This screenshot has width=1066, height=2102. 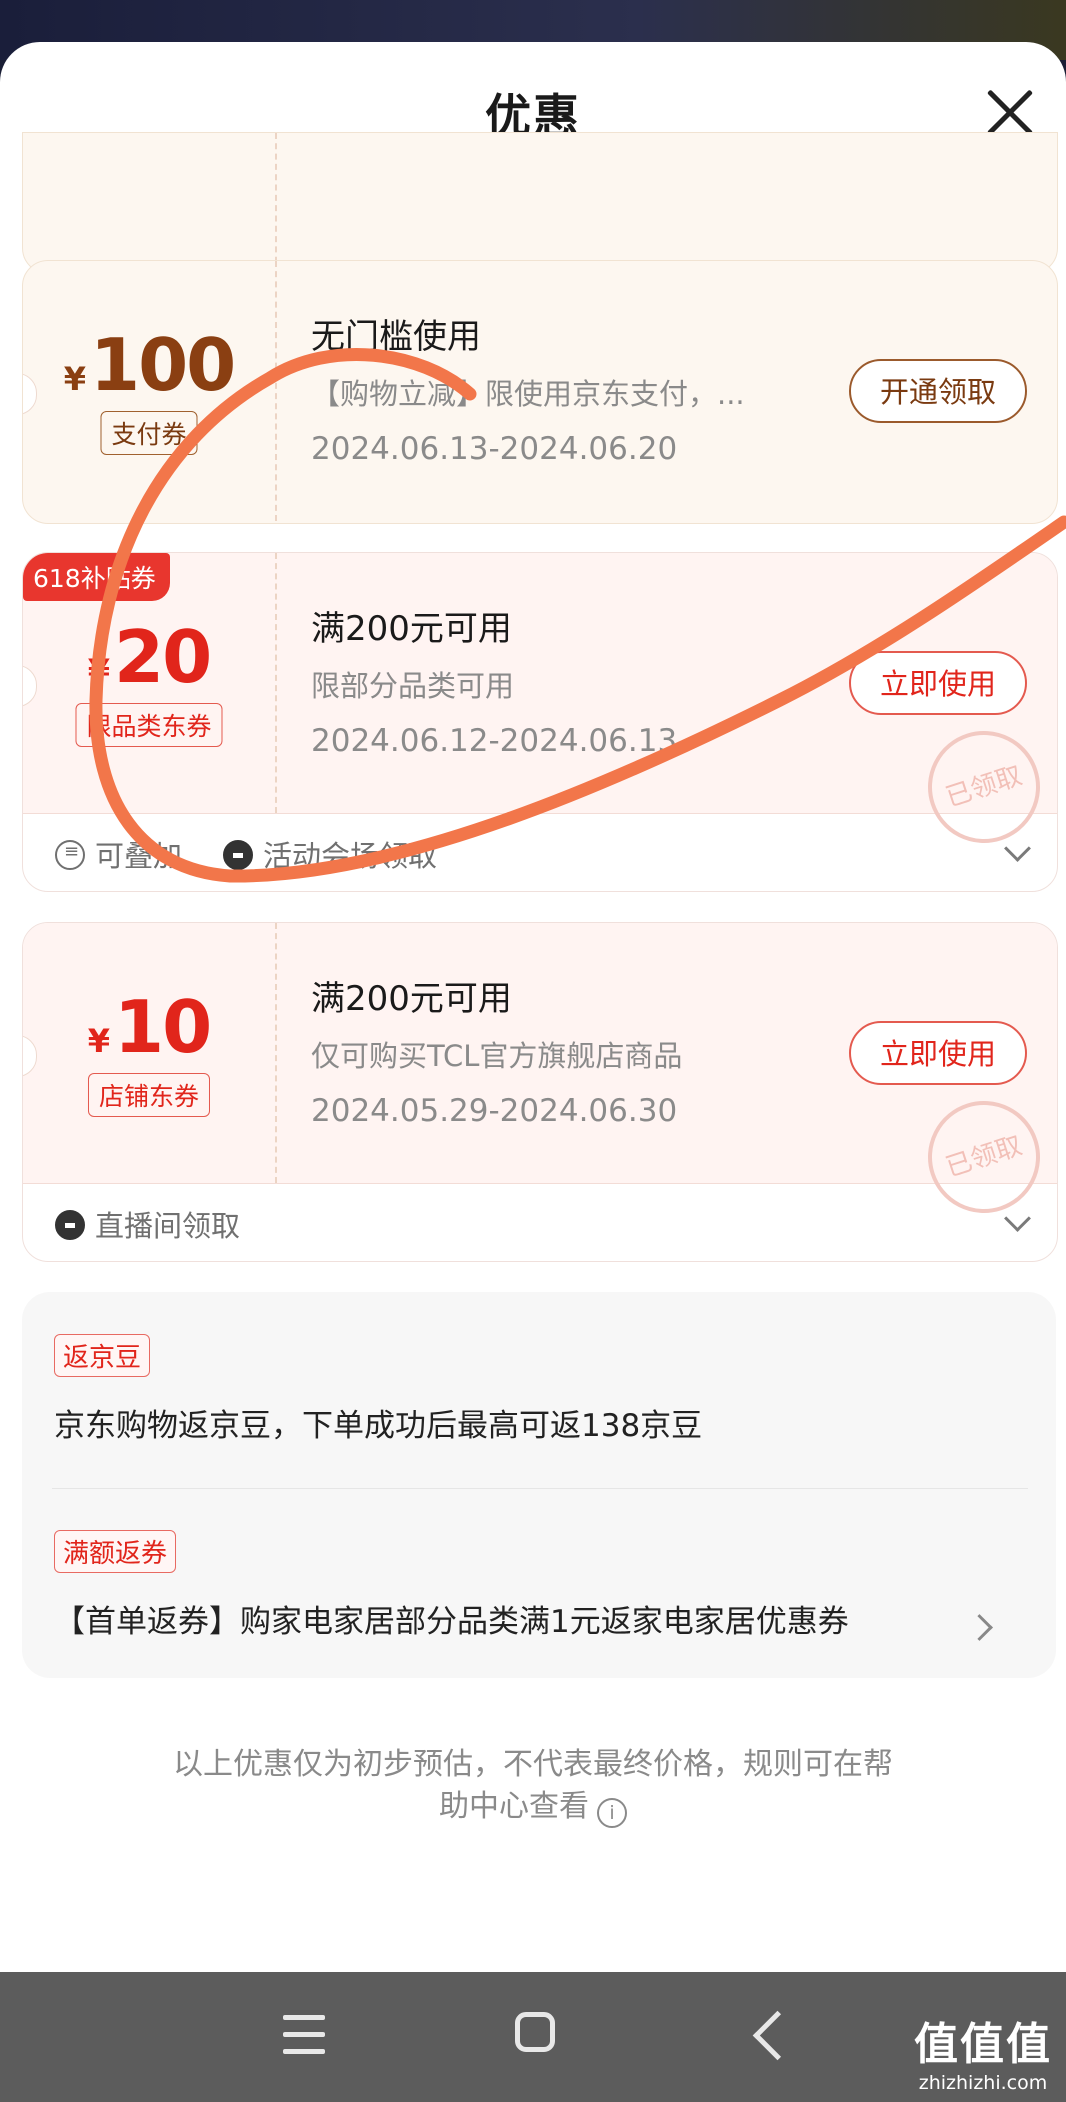 I want to click on coupon-desc: 仅可购买TCL官方旗舰店商品, so click(x=497, y=1056).